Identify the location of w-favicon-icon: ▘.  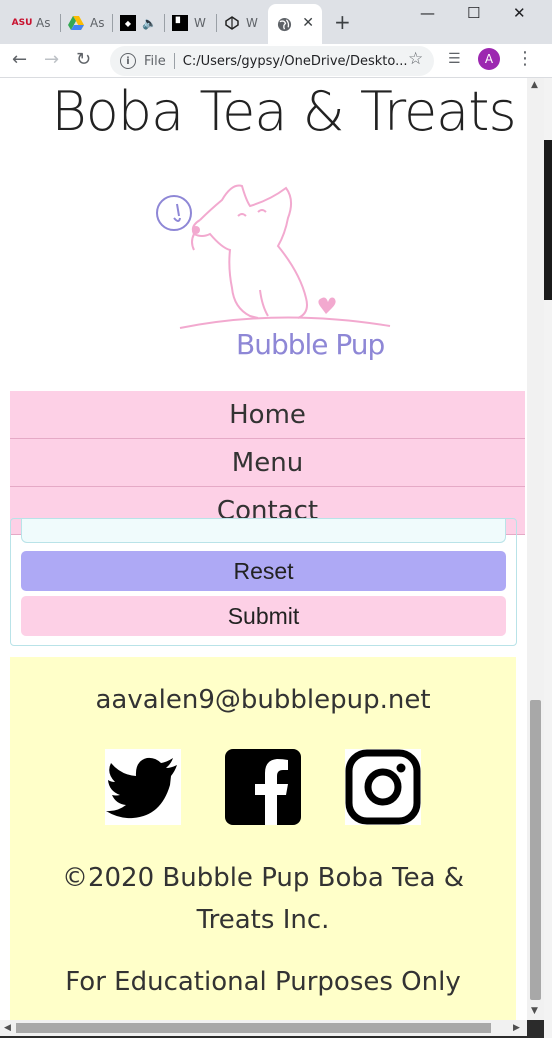
(180, 23).